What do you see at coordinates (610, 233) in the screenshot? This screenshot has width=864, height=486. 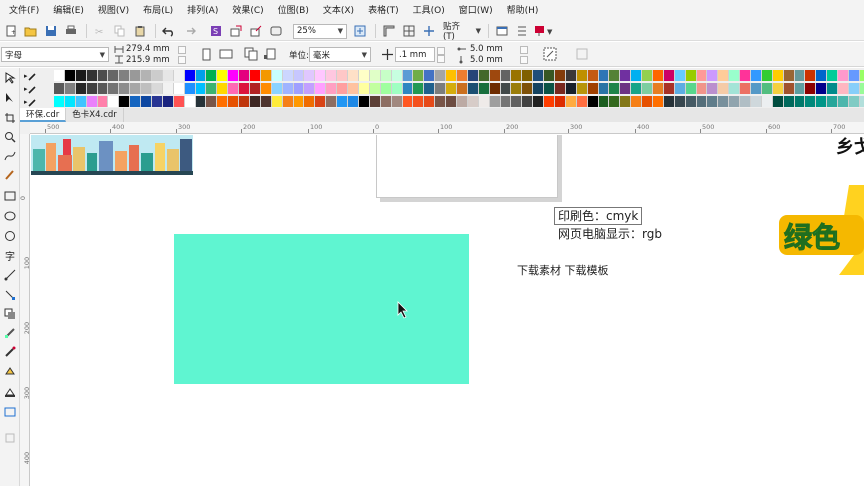 I see `screen-color-note: 网页电脑显示：rgb` at bounding box center [610, 233].